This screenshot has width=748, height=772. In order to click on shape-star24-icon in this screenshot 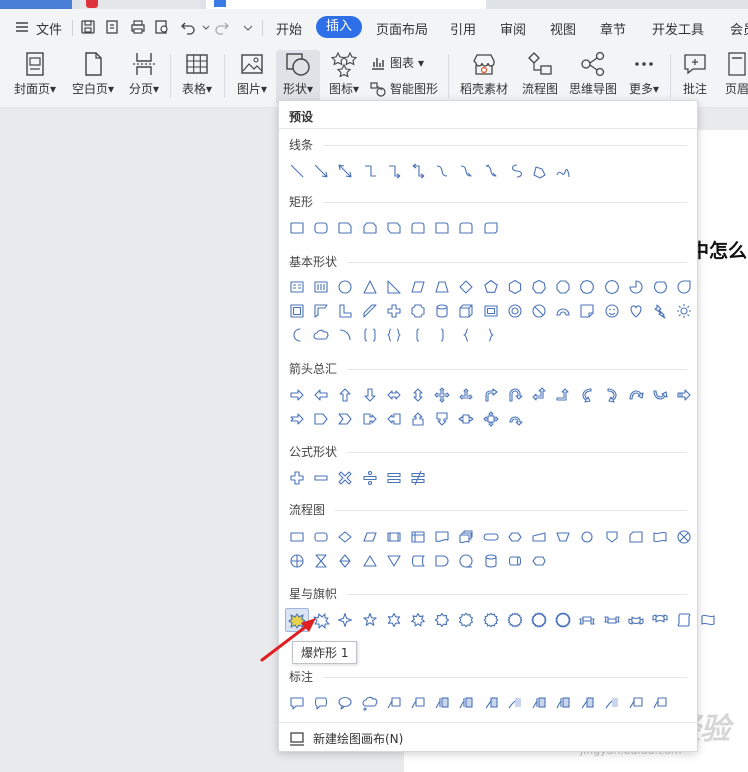, I will do `click(539, 620)`.